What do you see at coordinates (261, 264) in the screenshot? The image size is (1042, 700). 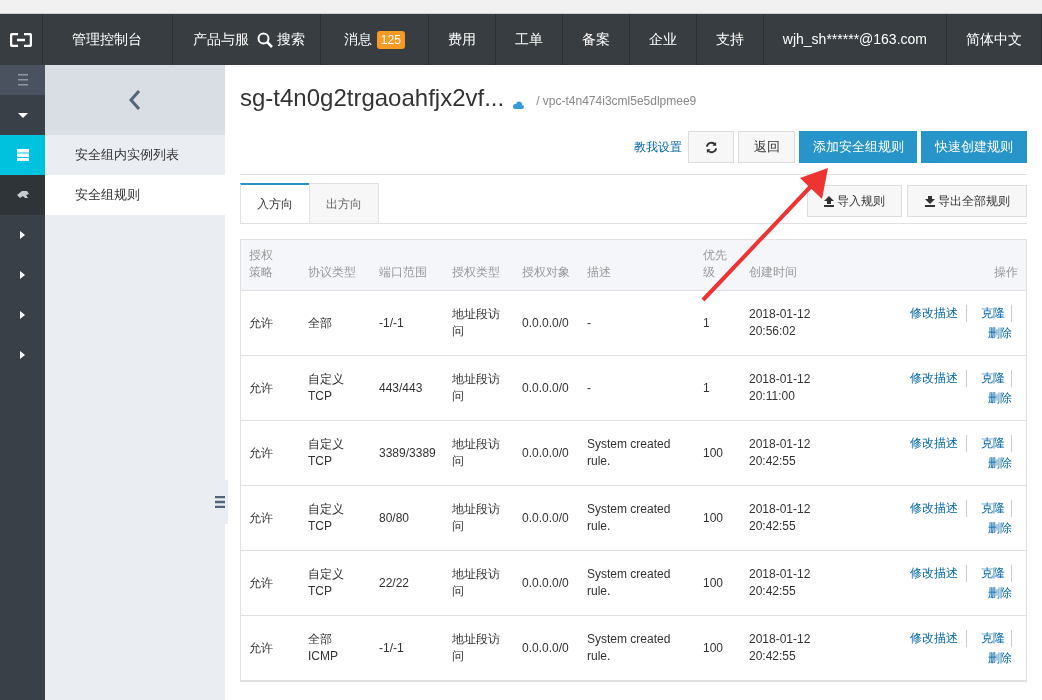 I see `column-header: 授权策略` at bounding box center [261, 264].